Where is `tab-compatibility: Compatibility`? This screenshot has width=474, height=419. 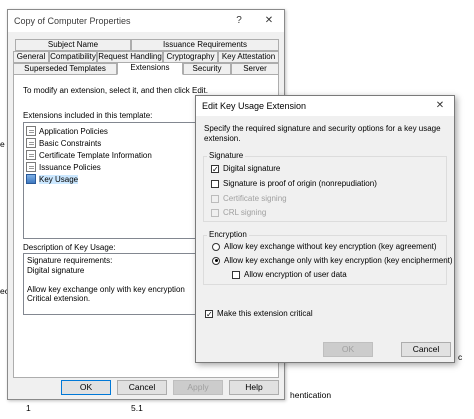 tab-compatibility: Compatibility is located at coordinates (73, 57).